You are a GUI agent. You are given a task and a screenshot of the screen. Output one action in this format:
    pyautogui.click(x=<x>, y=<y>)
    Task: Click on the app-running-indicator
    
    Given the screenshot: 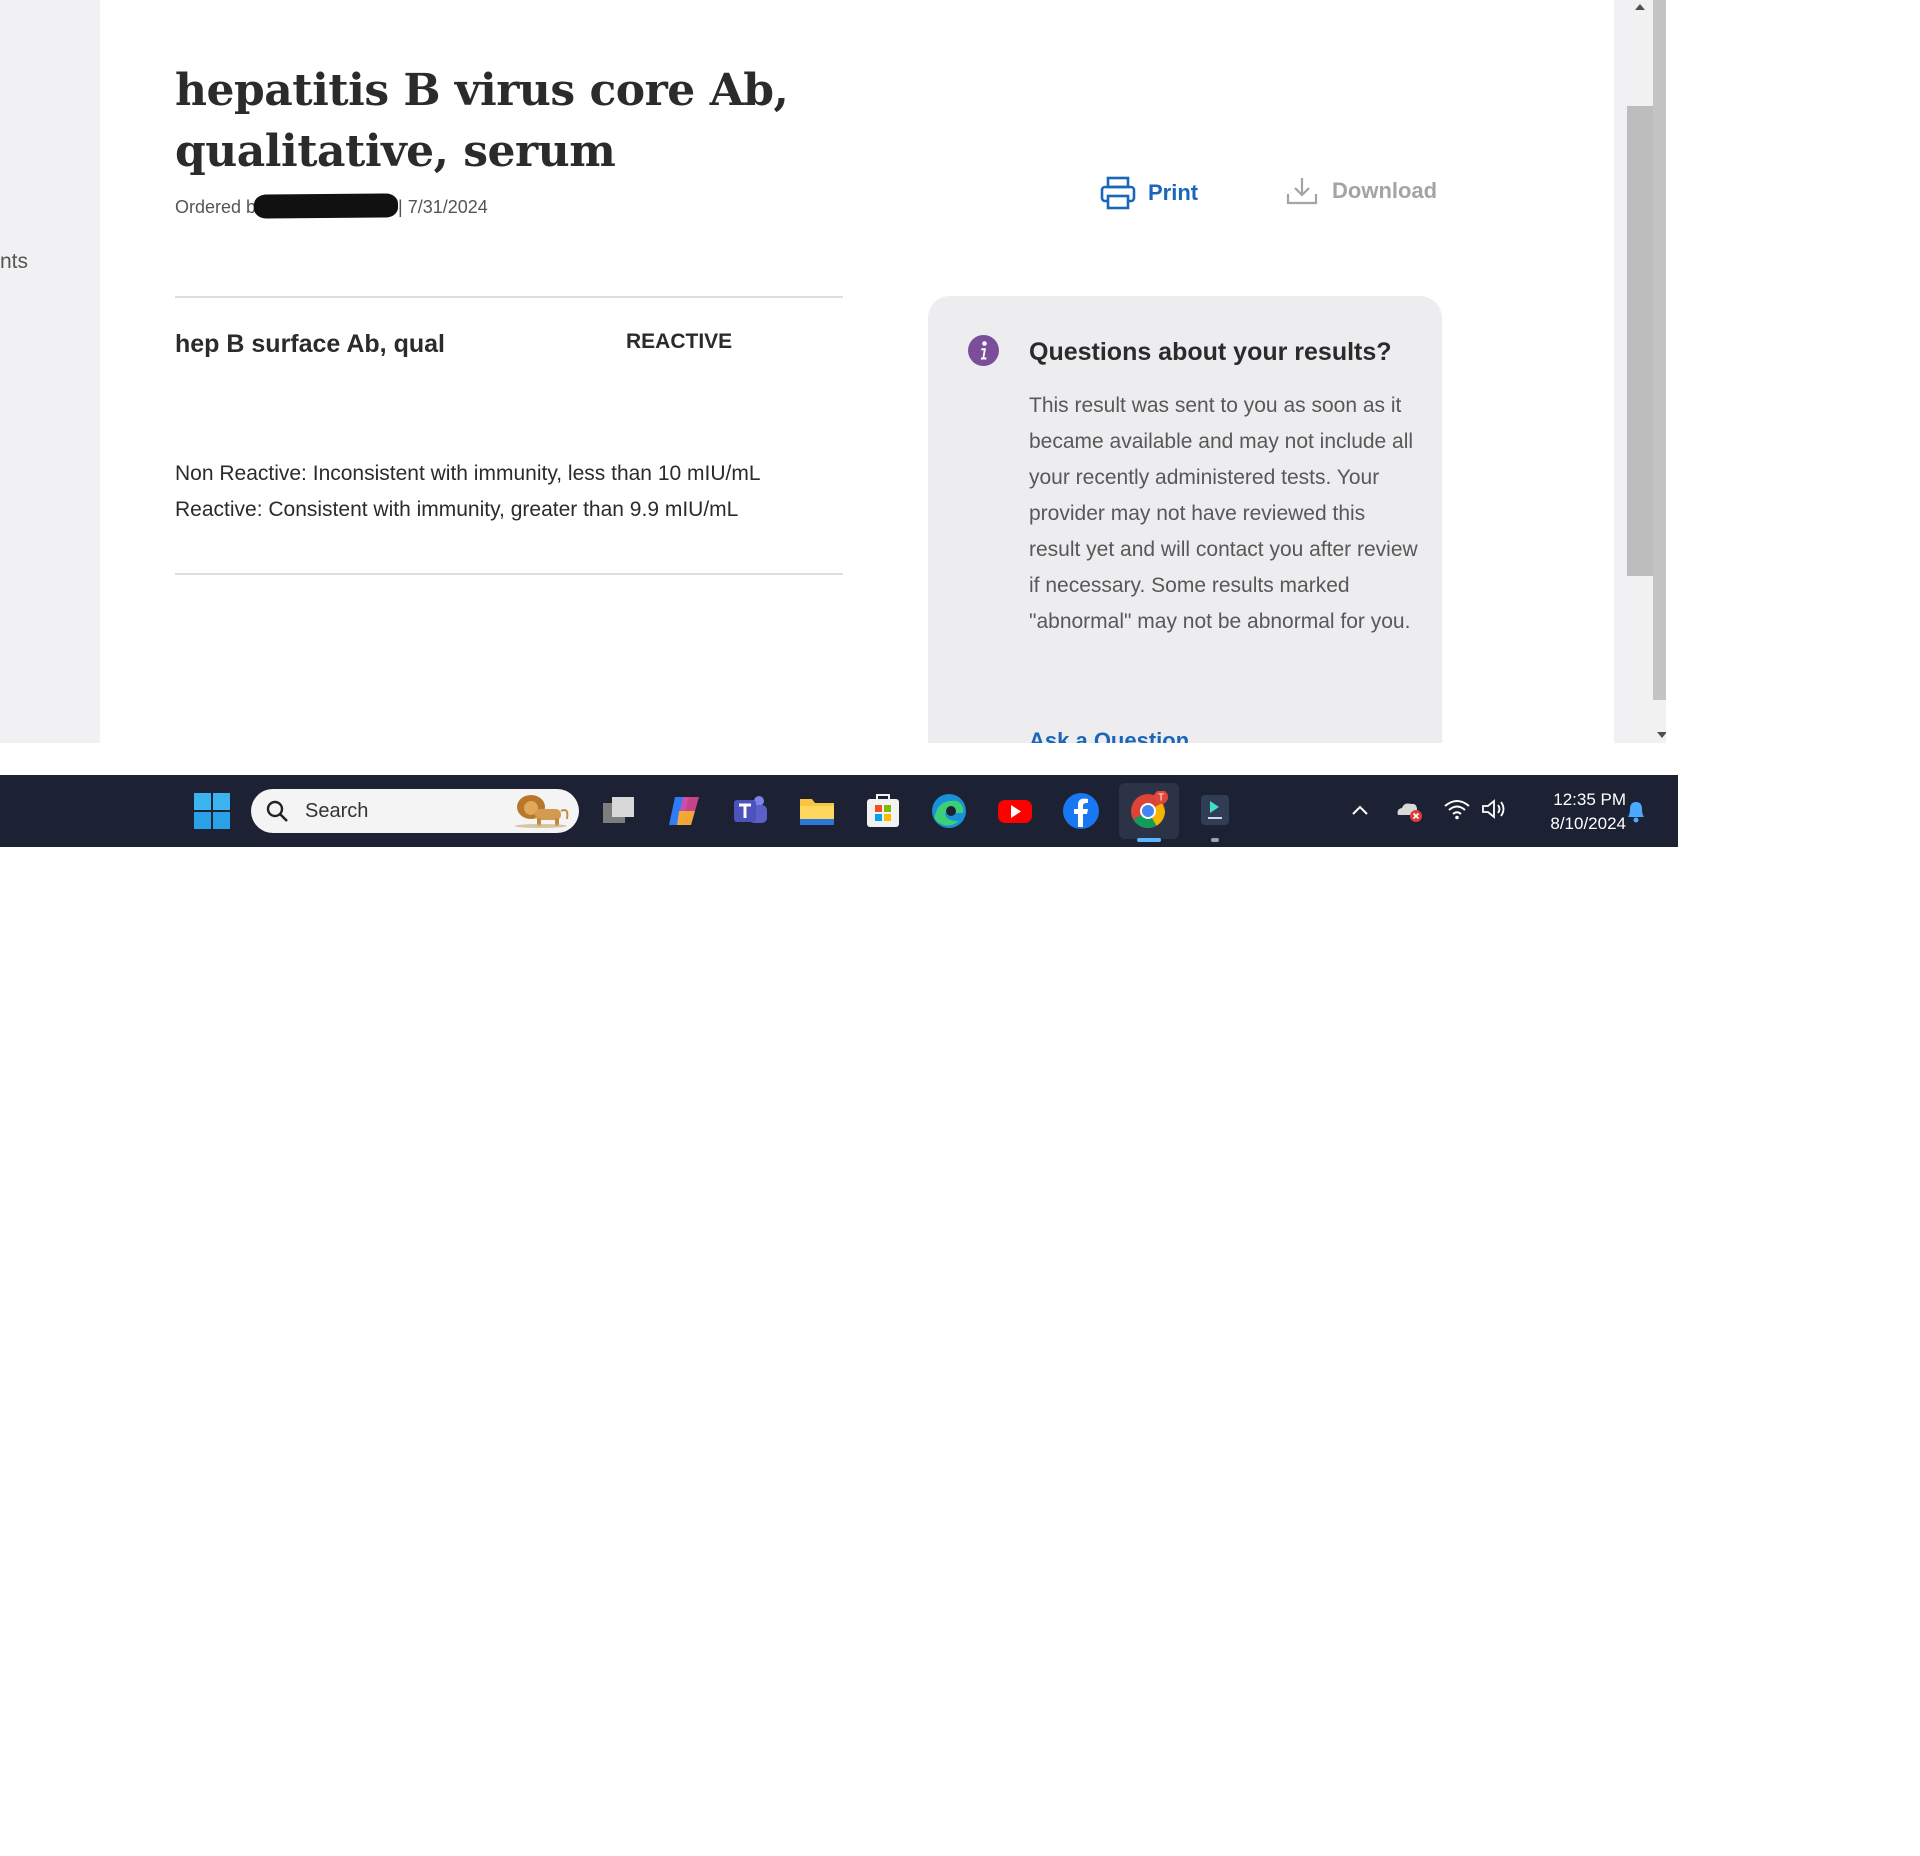 What is the action you would take?
    pyautogui.click(x=1215, y=840)
    